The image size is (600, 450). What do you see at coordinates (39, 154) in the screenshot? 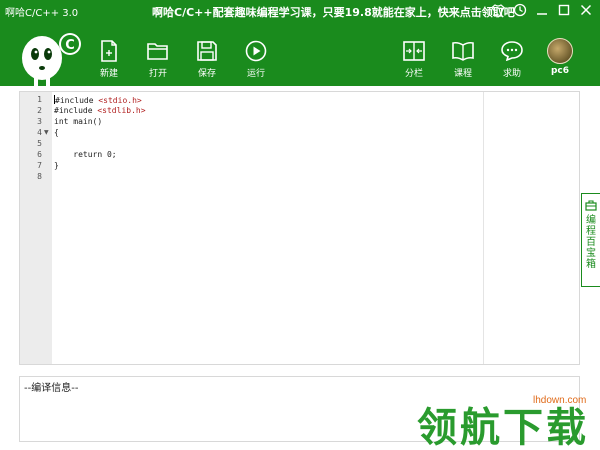
I see `line-number: 6` at bounding box center [39, 154].